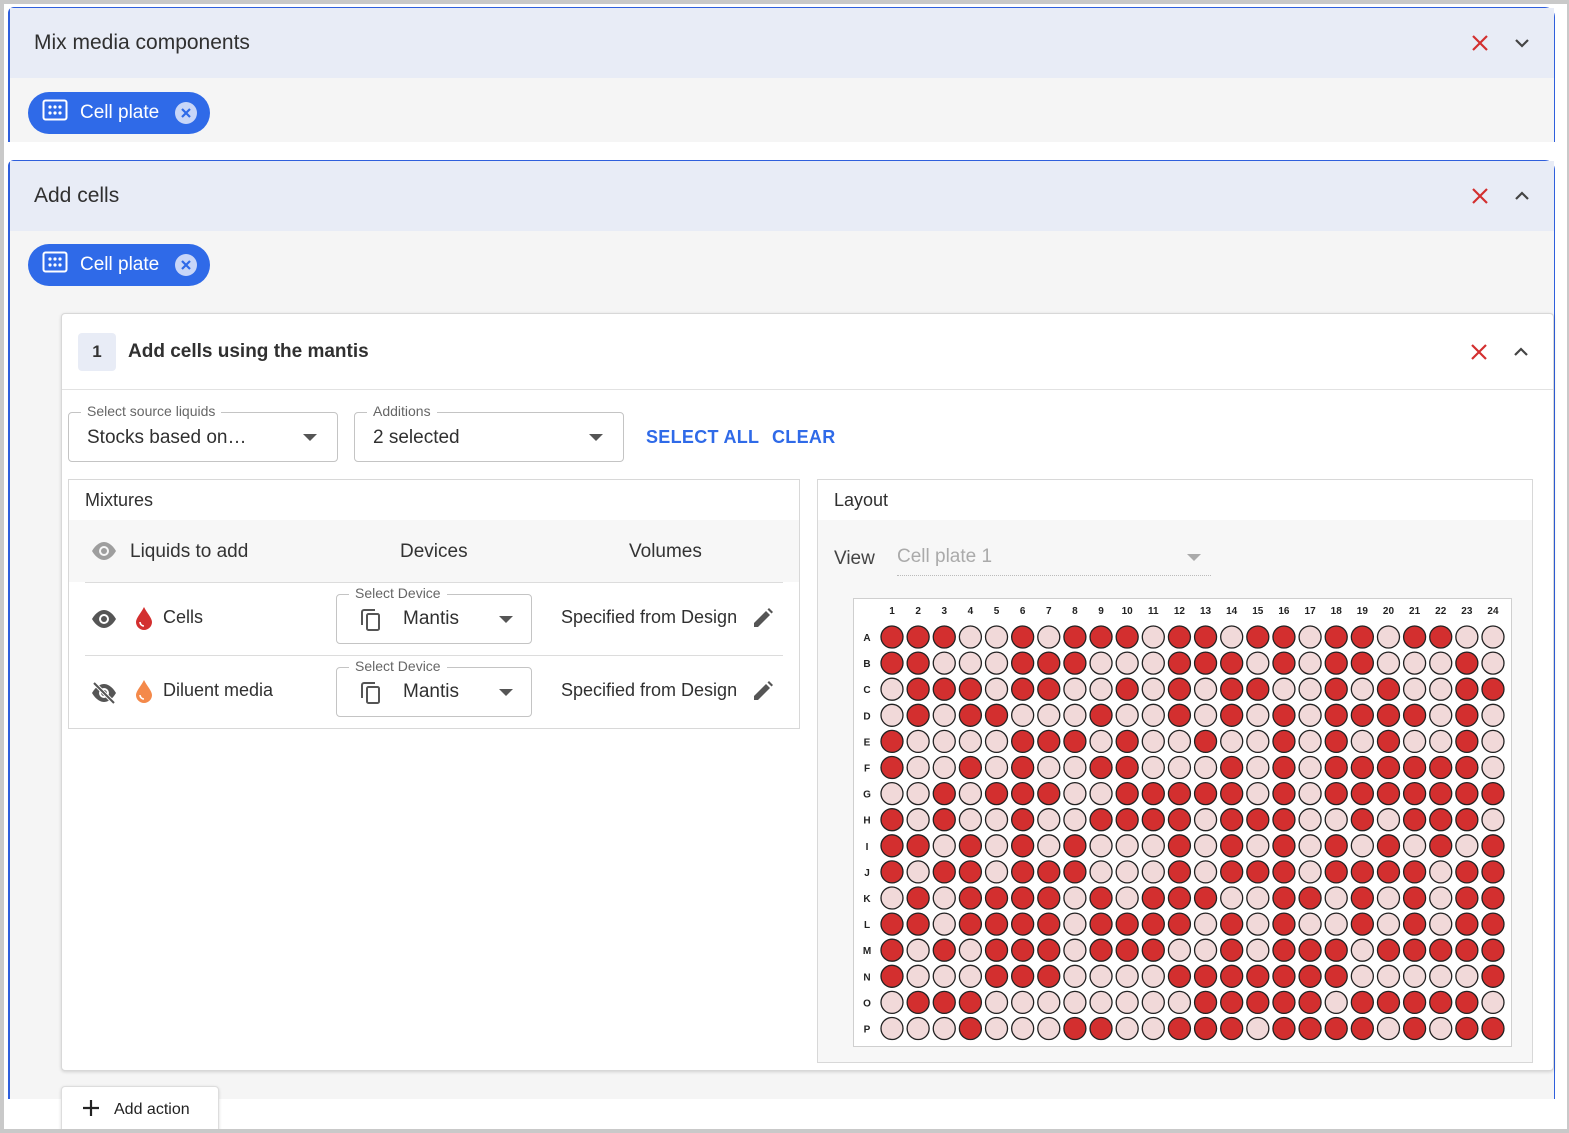 This screenshot has width=1569, height=1133. What do you see at coordinates (1179, 924) in the screenshot?
I see `well-L12` at bounding box center [1179, 924].